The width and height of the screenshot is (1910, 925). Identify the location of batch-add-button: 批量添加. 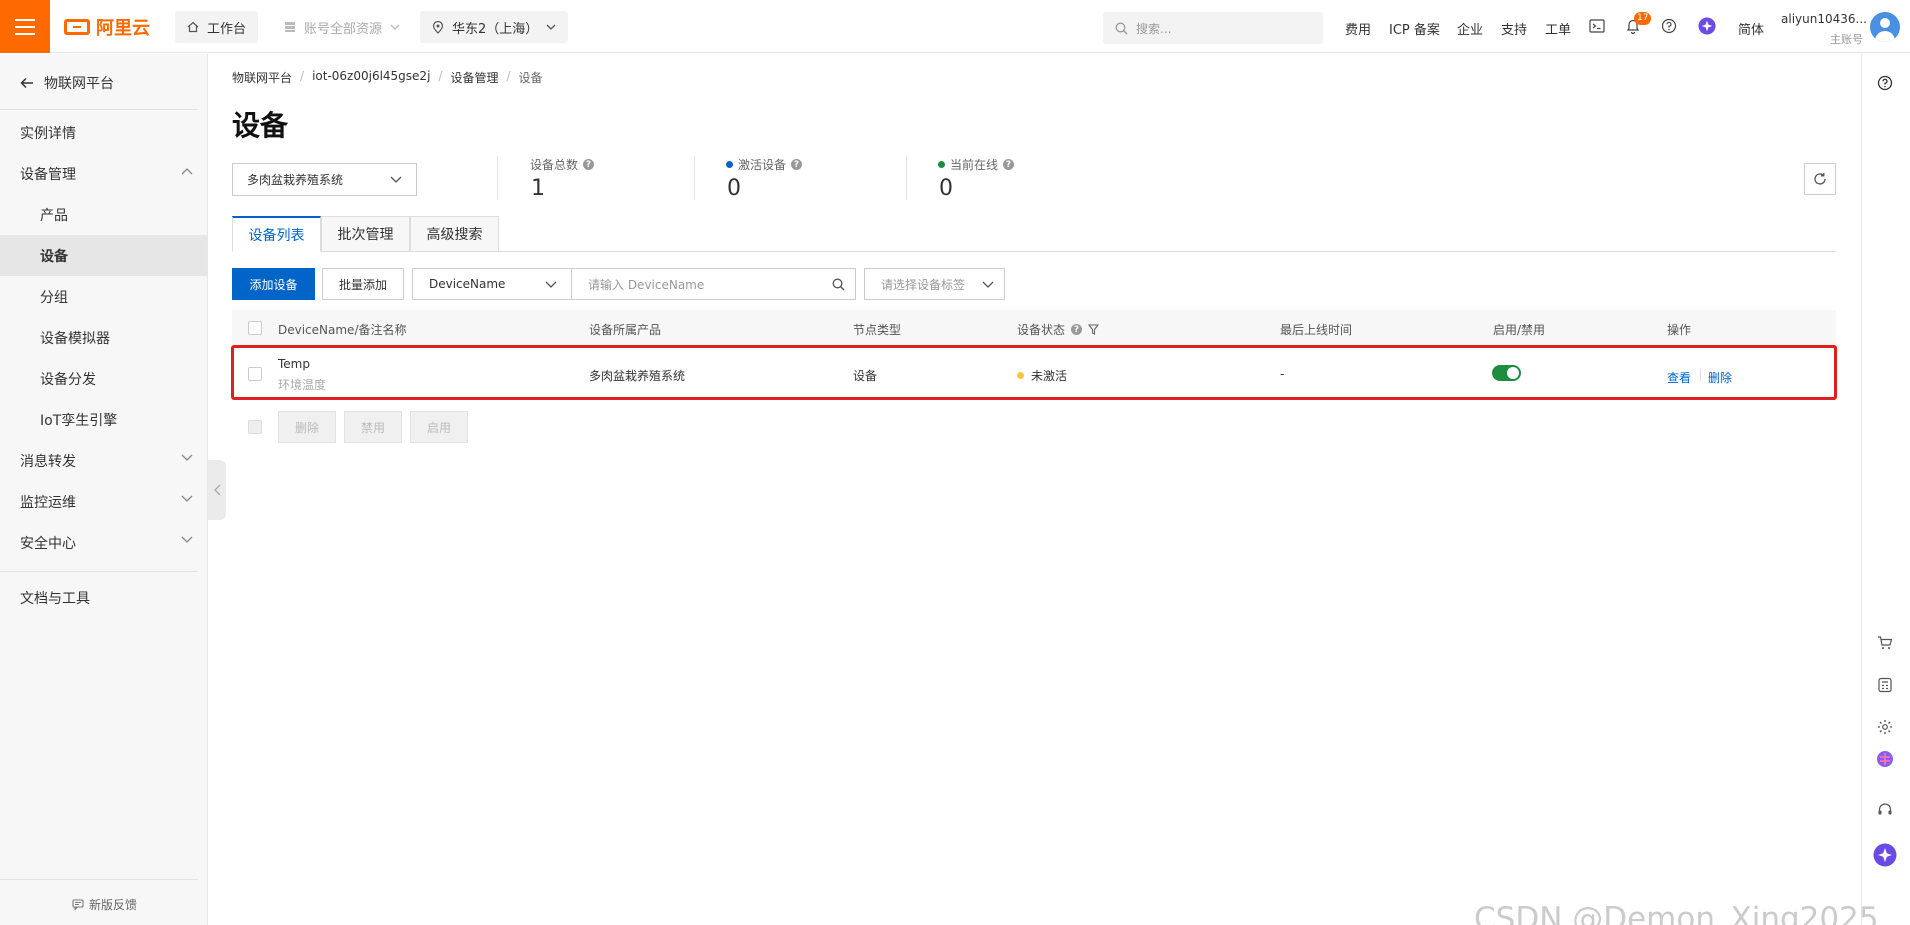
(363, 284).